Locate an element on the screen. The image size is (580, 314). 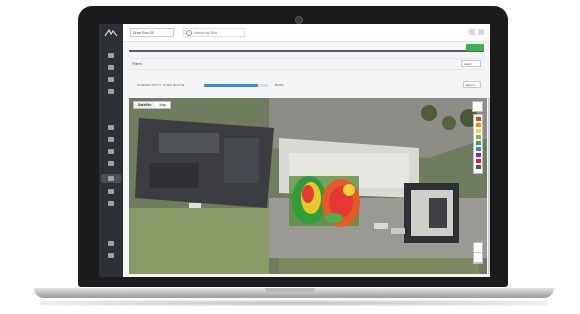
fullscreen-icon is located at coordinates (477, 106).